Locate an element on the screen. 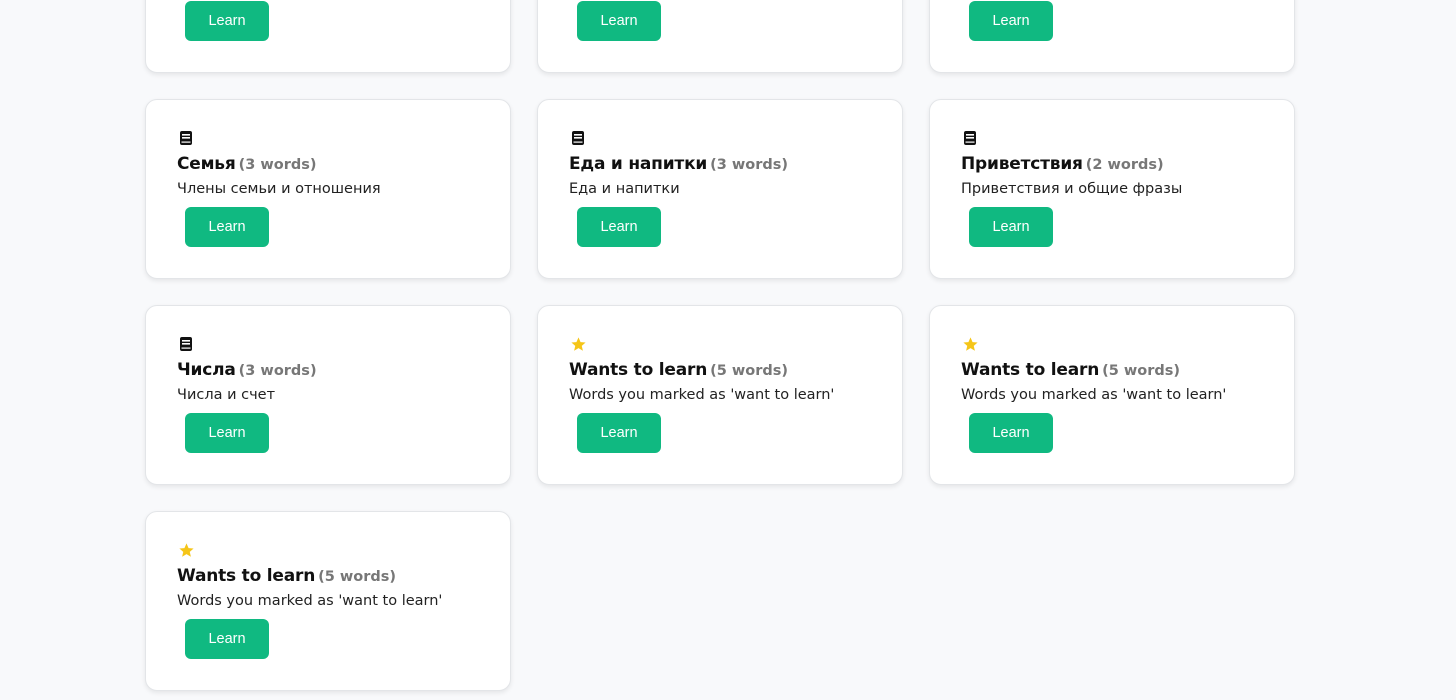  card-title: Приветствия is located at coordinates (1022, 164).